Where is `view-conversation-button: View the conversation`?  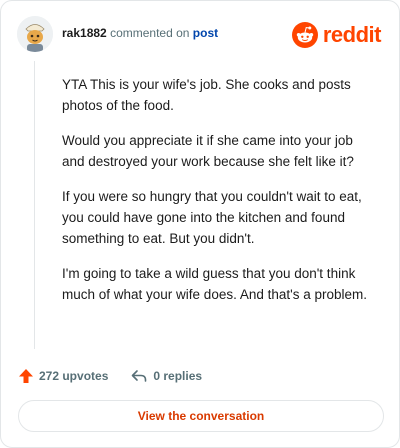
view-conversation-button: View the conversation is located at coordinates (201, 416).